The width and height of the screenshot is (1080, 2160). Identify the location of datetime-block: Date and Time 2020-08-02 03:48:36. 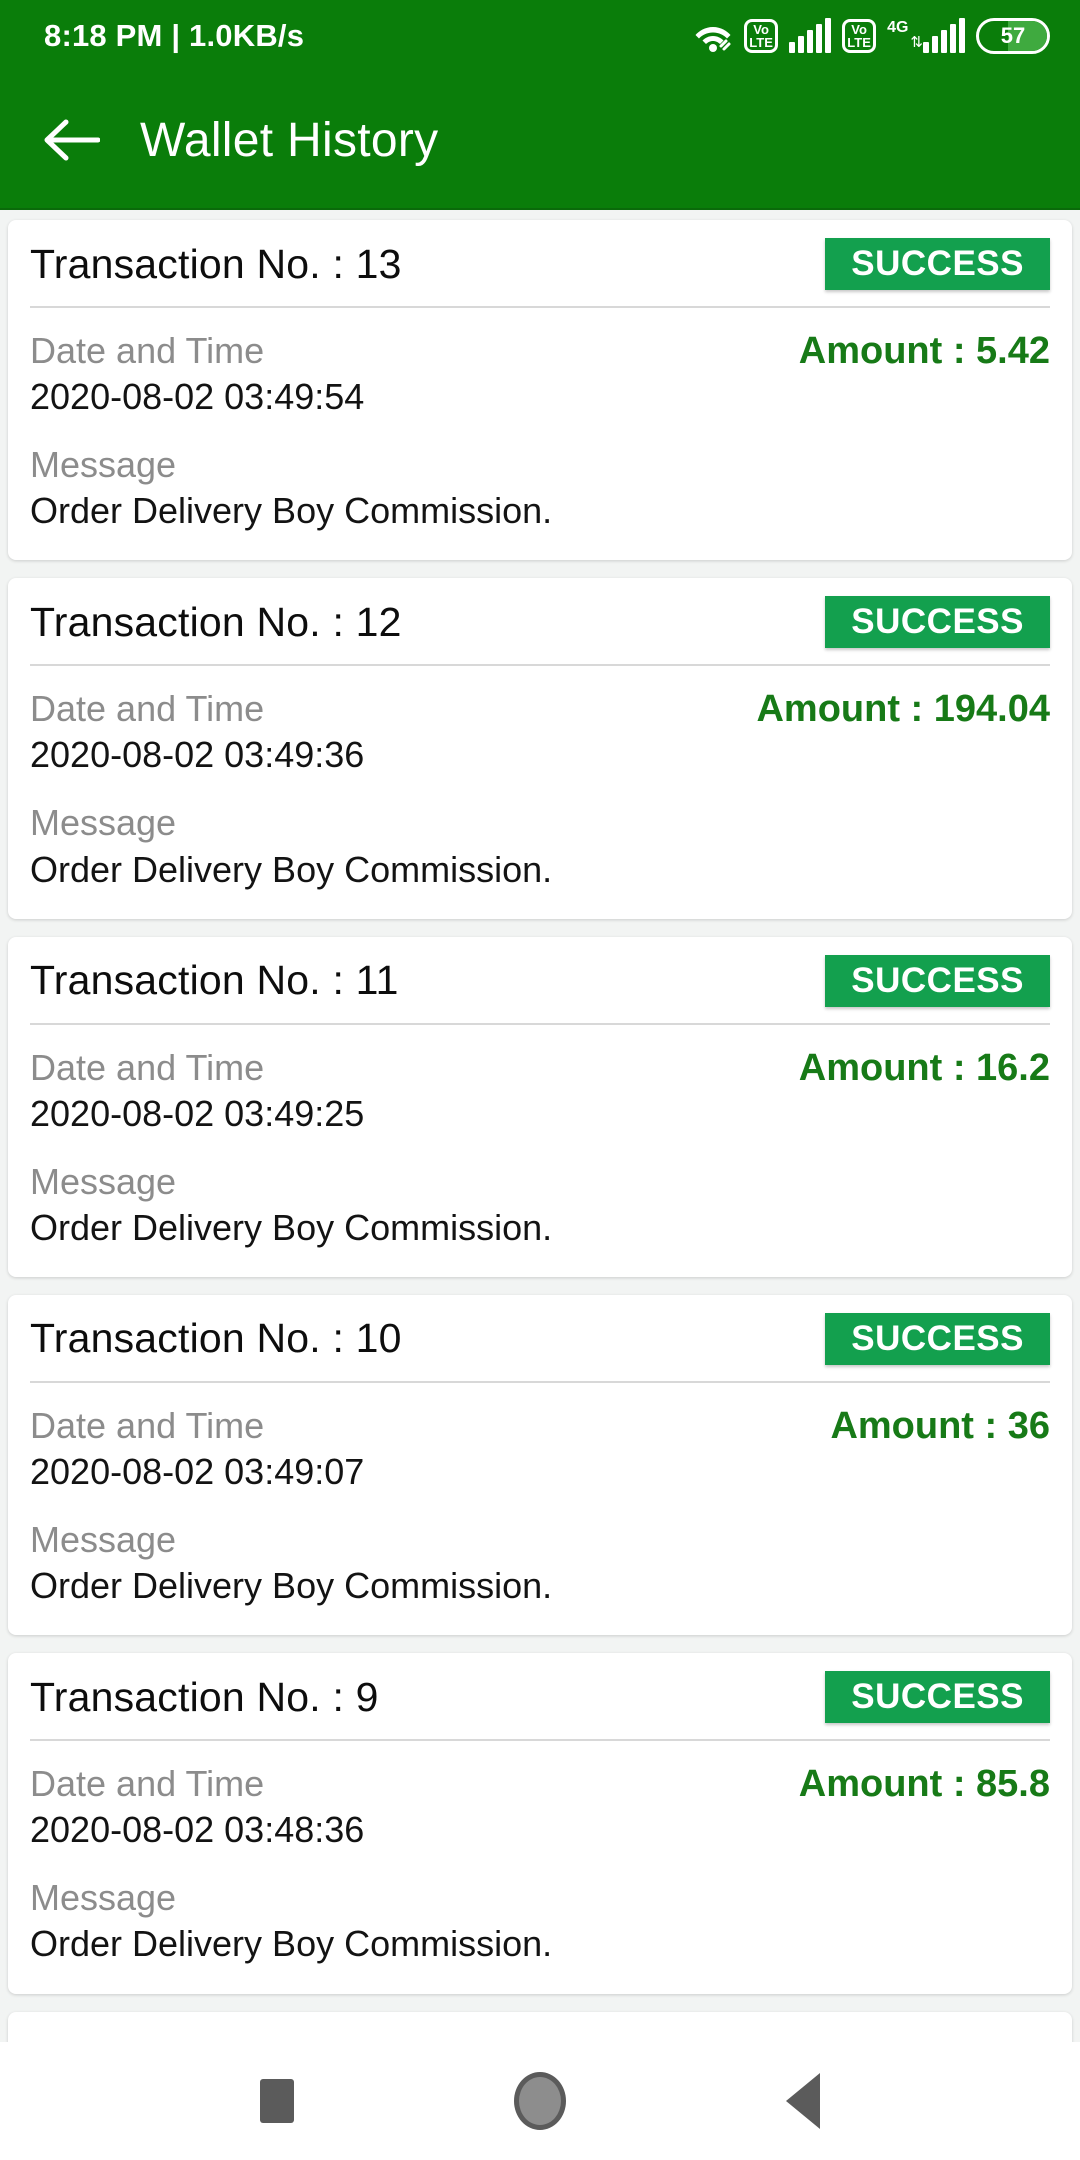
(197, 1807).